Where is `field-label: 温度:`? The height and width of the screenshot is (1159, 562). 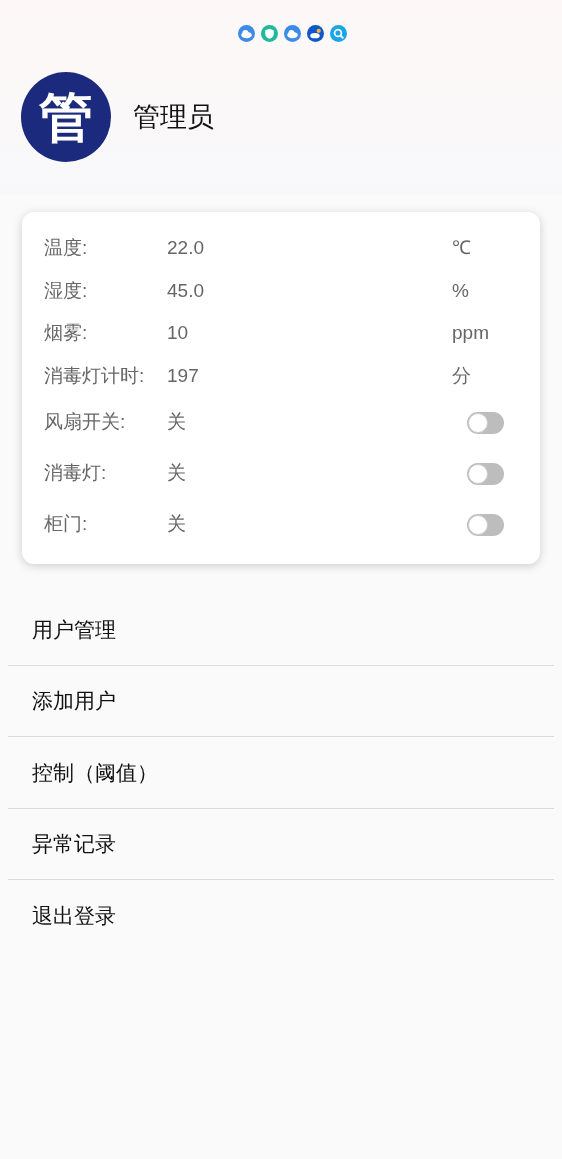
field-label: 温度: is located at coordinates (66, 248).